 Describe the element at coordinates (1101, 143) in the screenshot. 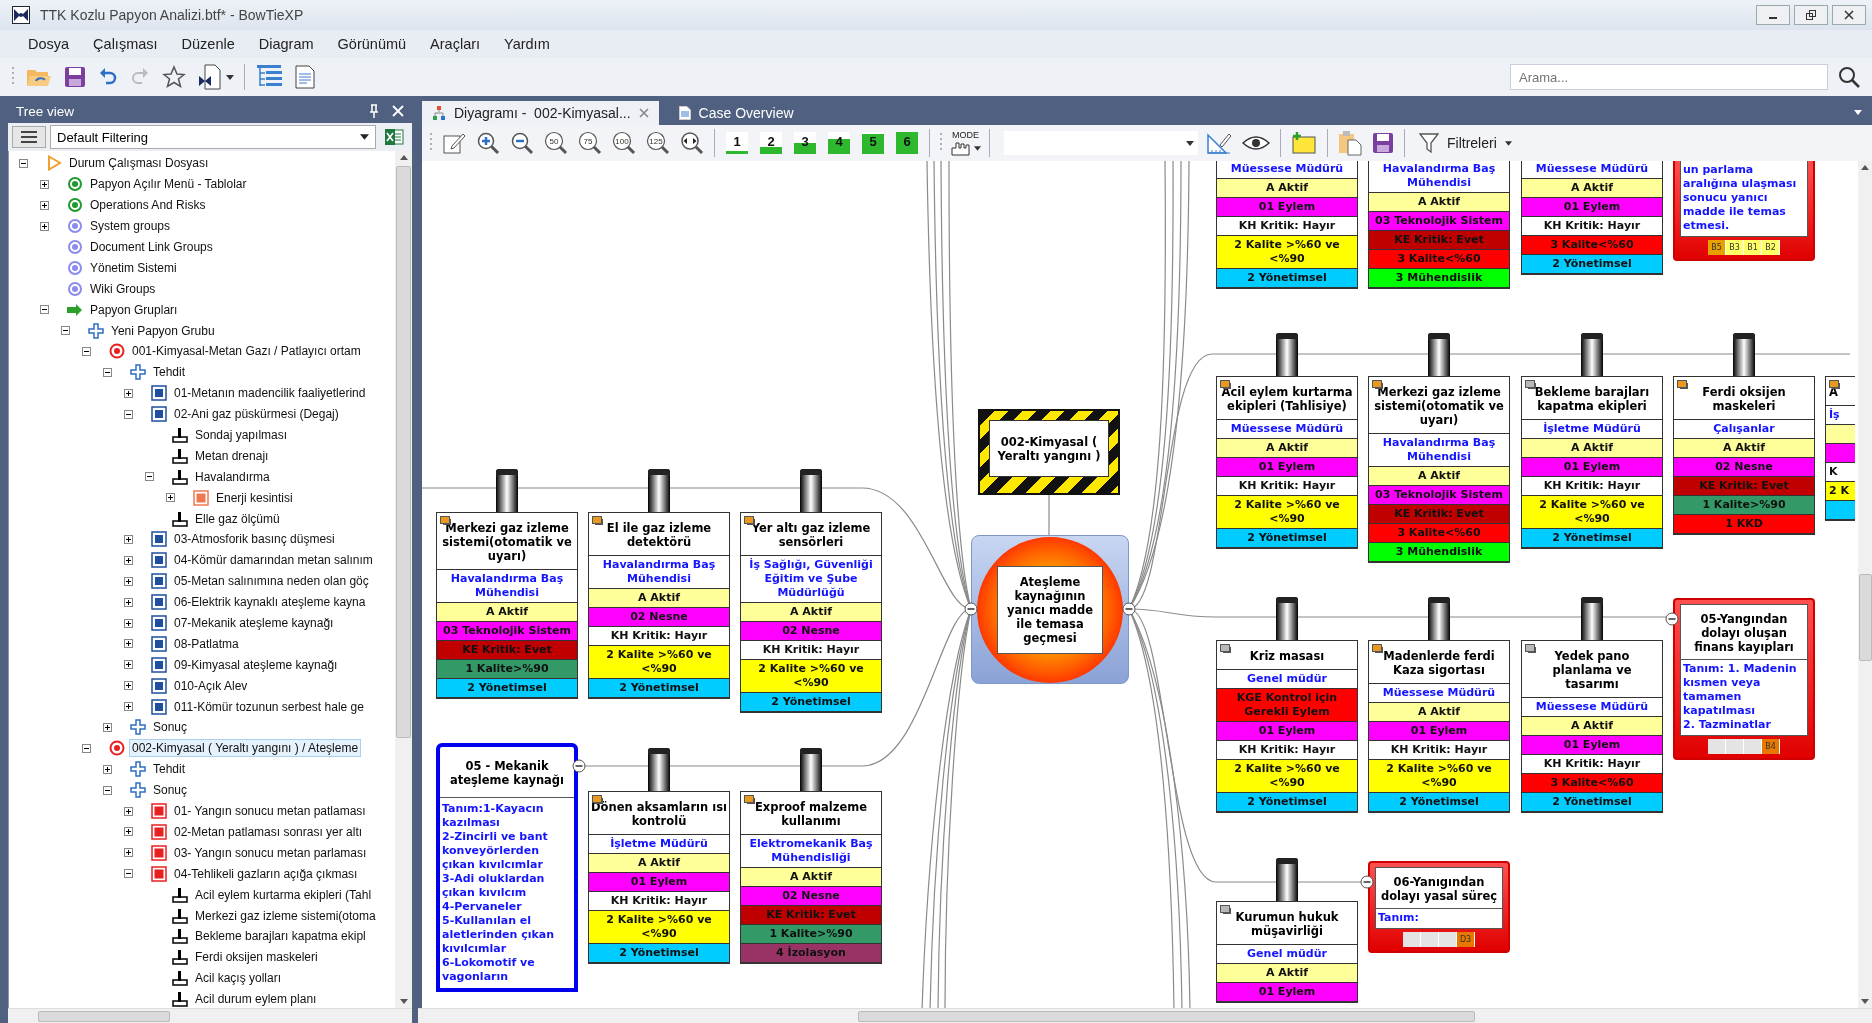

I see `dropdown-field` at that location.